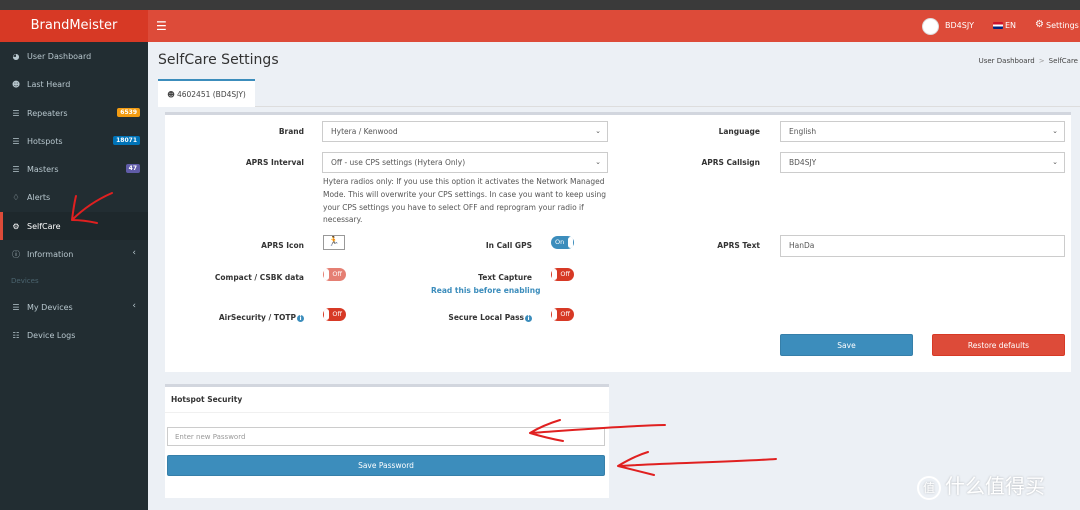 The width and height of the screenshot is (1080, 510). Describe the element at coordinates (74, 169) in the screenshot. I see `sidebar-item-masters: ☰ Masters 47` at that location.